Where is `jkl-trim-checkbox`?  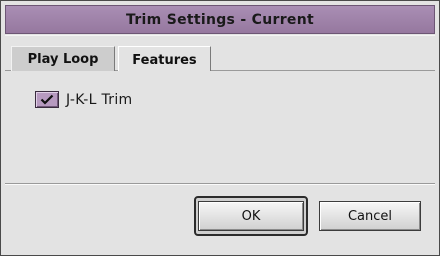
jkl-trim-checkbox is located at coordinates (47, 99).